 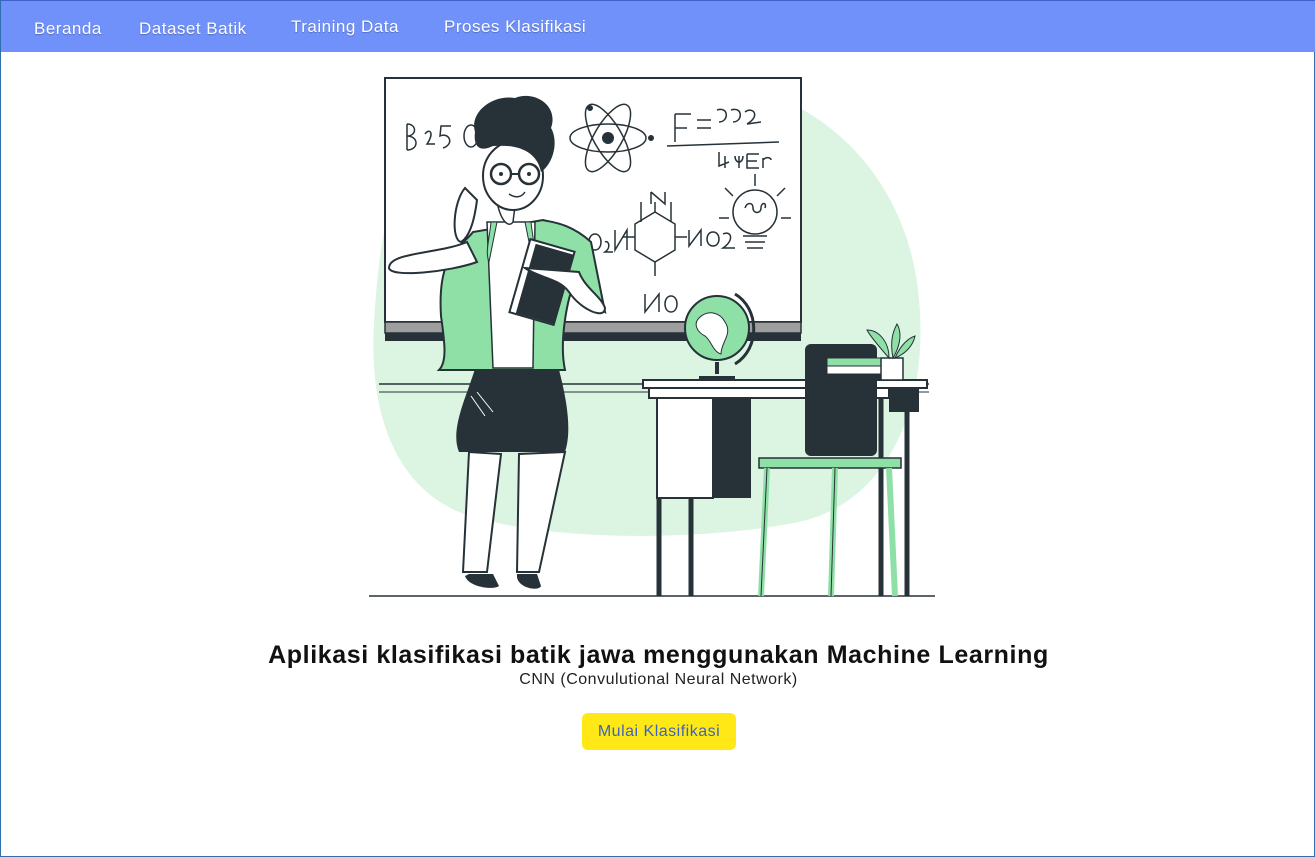 What do you see at coordinates (345, 27) in the screenshot?
I see `nav-item-training-data: Training Data` at bounding box center [345, 27].